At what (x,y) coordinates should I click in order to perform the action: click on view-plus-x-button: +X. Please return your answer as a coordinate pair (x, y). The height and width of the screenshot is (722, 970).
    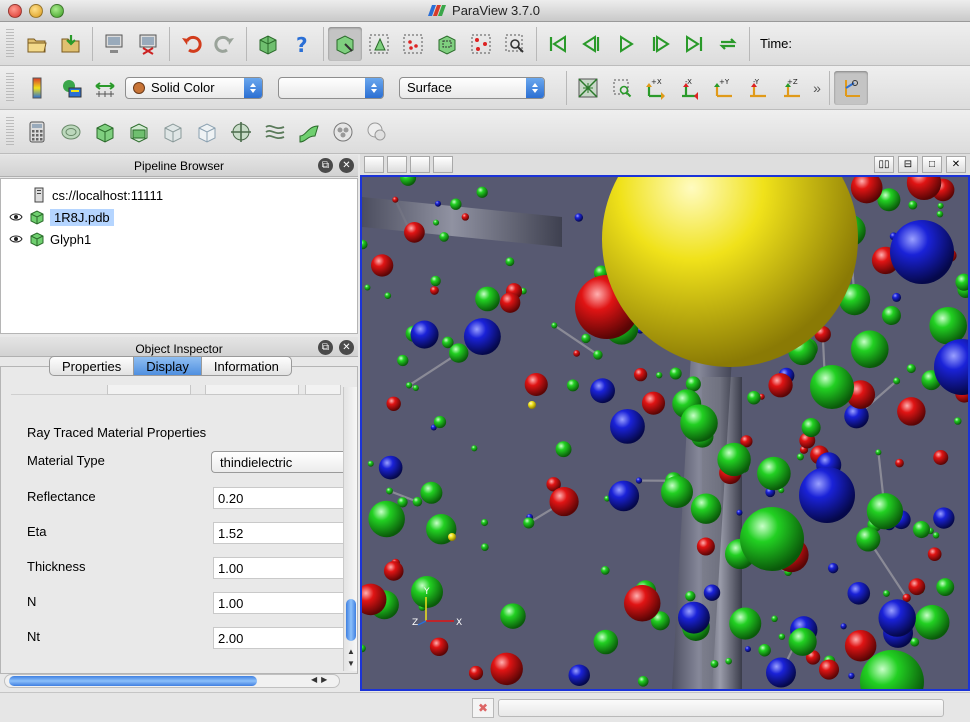
    Looking at the image, I should click on (656, 88).